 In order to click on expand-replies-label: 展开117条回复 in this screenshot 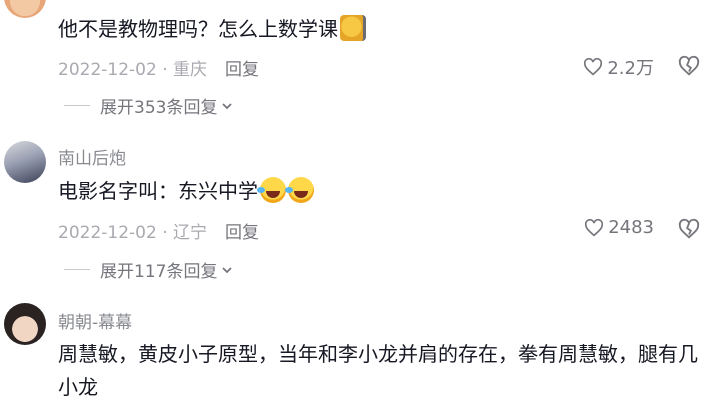, I will do `click(159, 272)`.